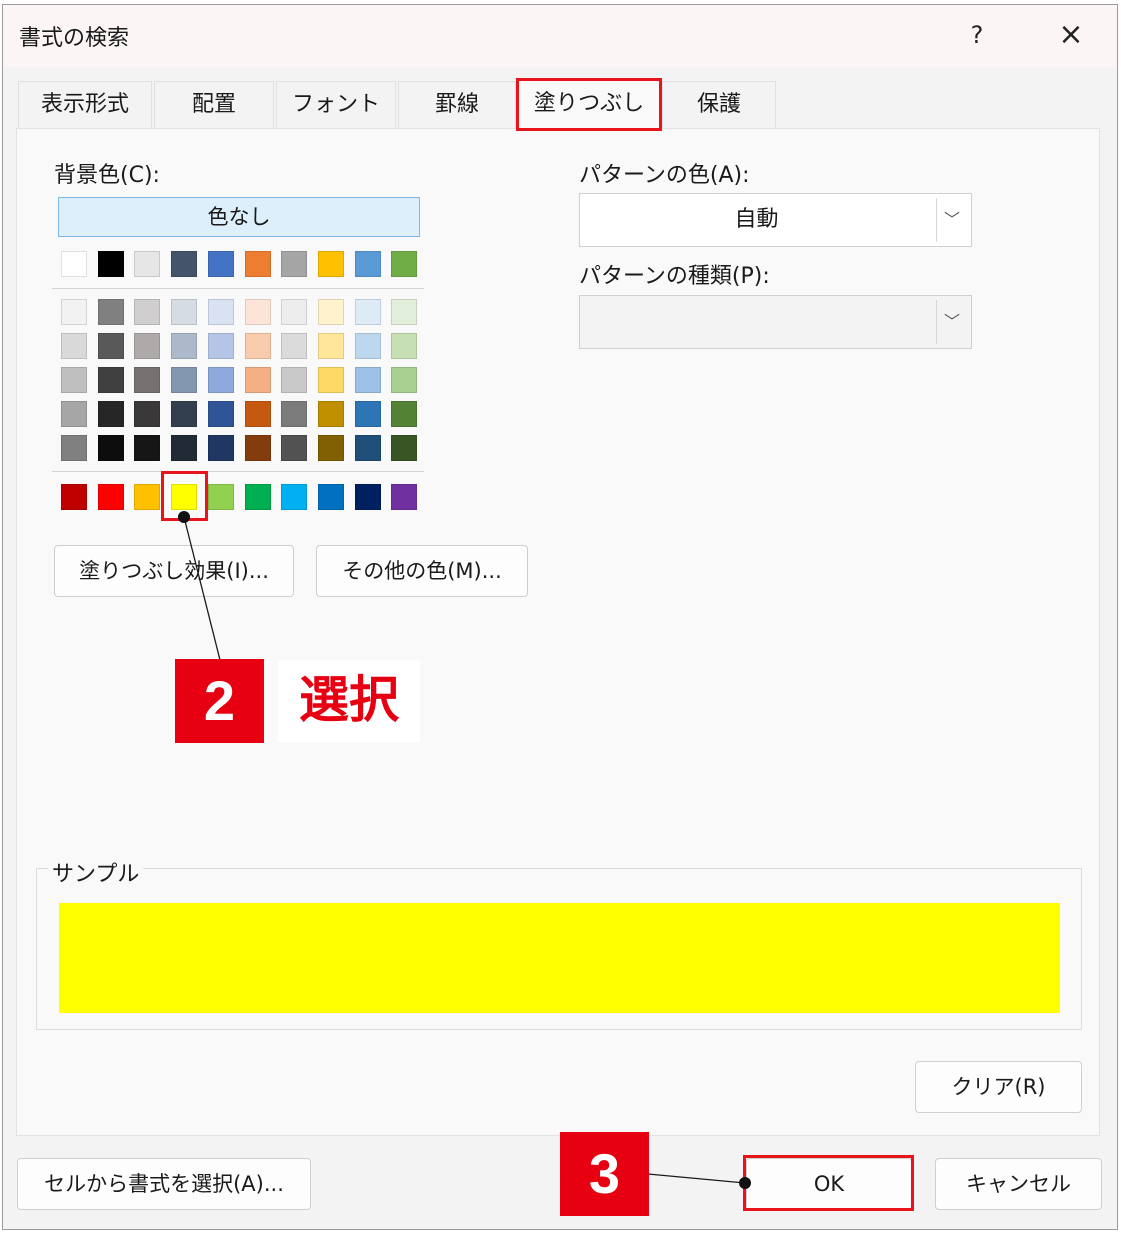 This screenshot has height=1240, width=1121. I want to click on callout-step-2-number: 2, so click(219, 701).